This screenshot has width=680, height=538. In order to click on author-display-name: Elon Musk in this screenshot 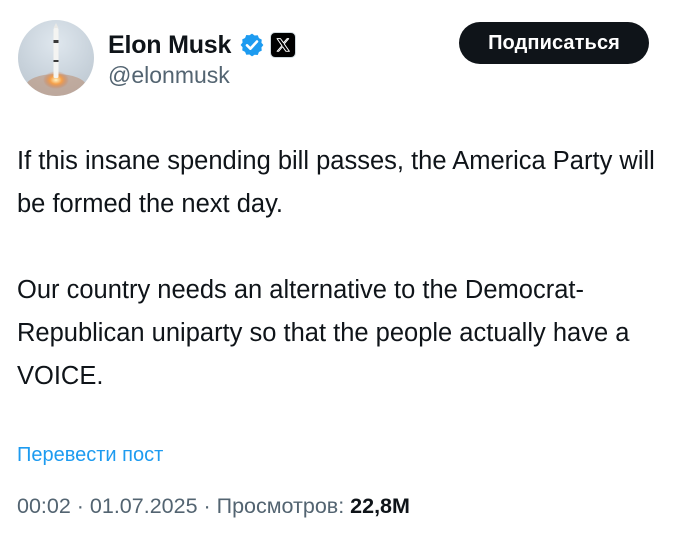, I will do `click(169, 45)`.